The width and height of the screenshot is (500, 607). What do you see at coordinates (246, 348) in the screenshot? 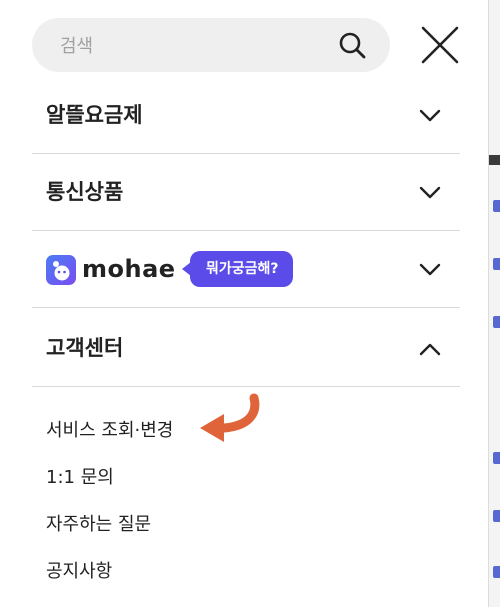
I see `menu-item-customer-center: 고객센터` at bounding box center [246, 348].